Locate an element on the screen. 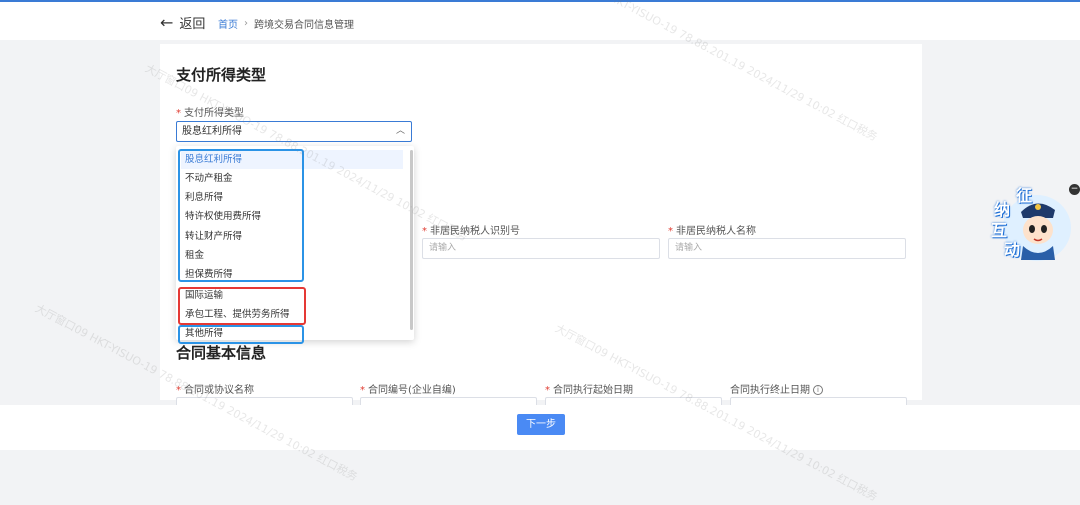 The image size is (1080, 505). taxpayer-id-label: * 非居民纳税人识别号 is located at coordinates (471, 231).